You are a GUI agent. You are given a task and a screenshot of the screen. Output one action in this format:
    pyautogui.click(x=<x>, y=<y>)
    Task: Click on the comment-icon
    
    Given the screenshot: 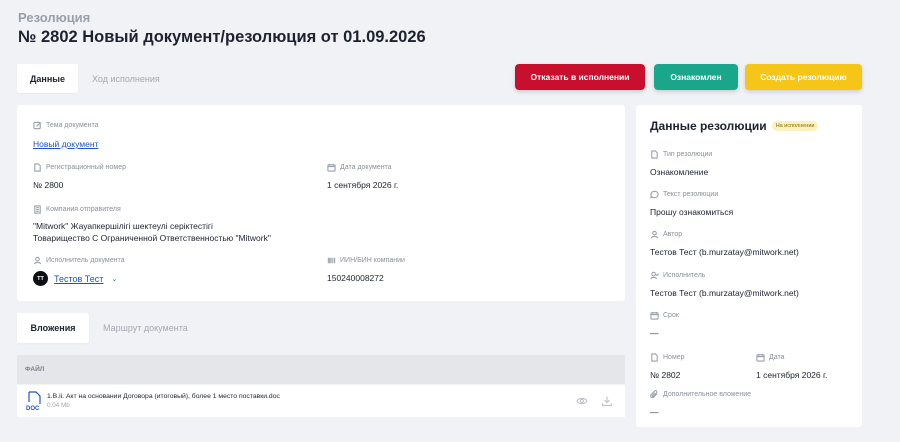 What is the action you would take?
    pyautogui.click(x=654, y=194)
    